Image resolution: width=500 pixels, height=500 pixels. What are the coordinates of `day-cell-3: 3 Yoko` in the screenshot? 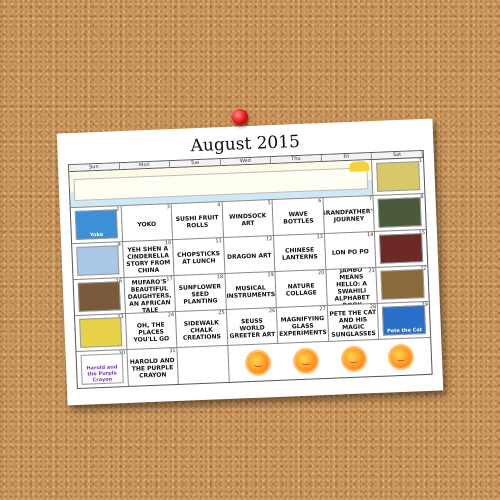 It's located at (147, 223).